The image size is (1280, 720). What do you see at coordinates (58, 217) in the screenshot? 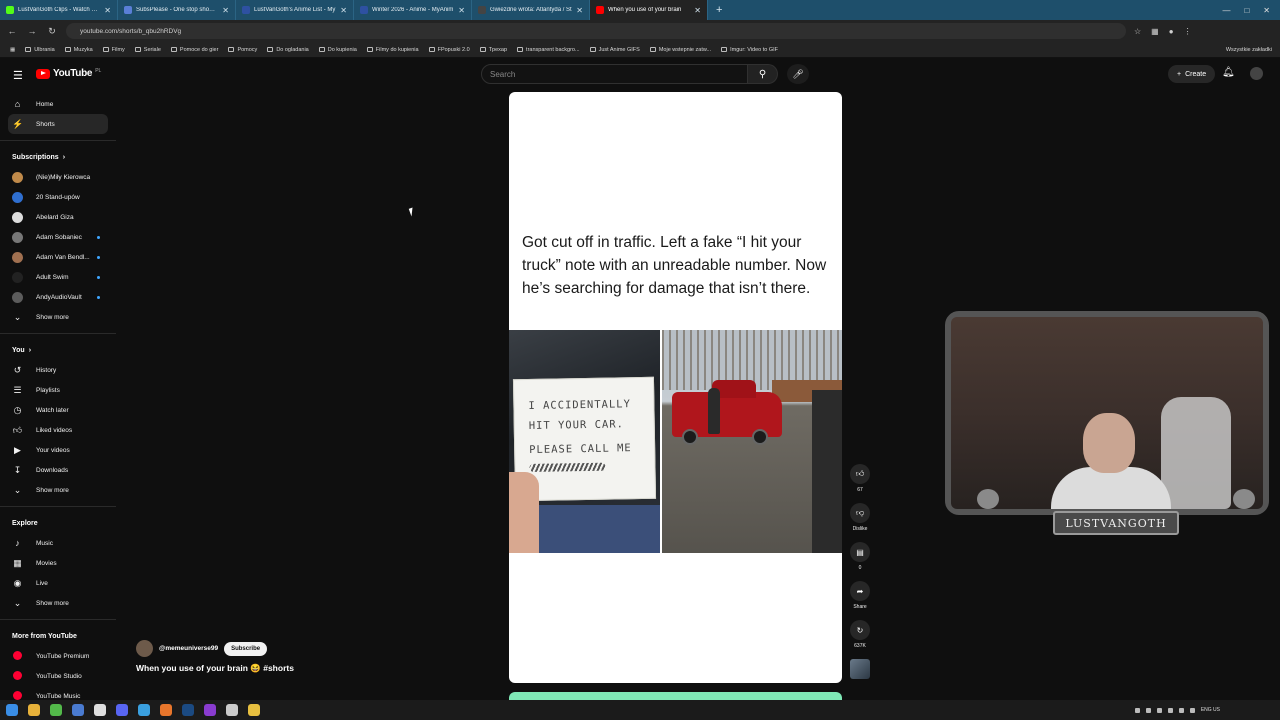
I see `subscription-item: Abelard Giza` at bounding box center [58, 217].